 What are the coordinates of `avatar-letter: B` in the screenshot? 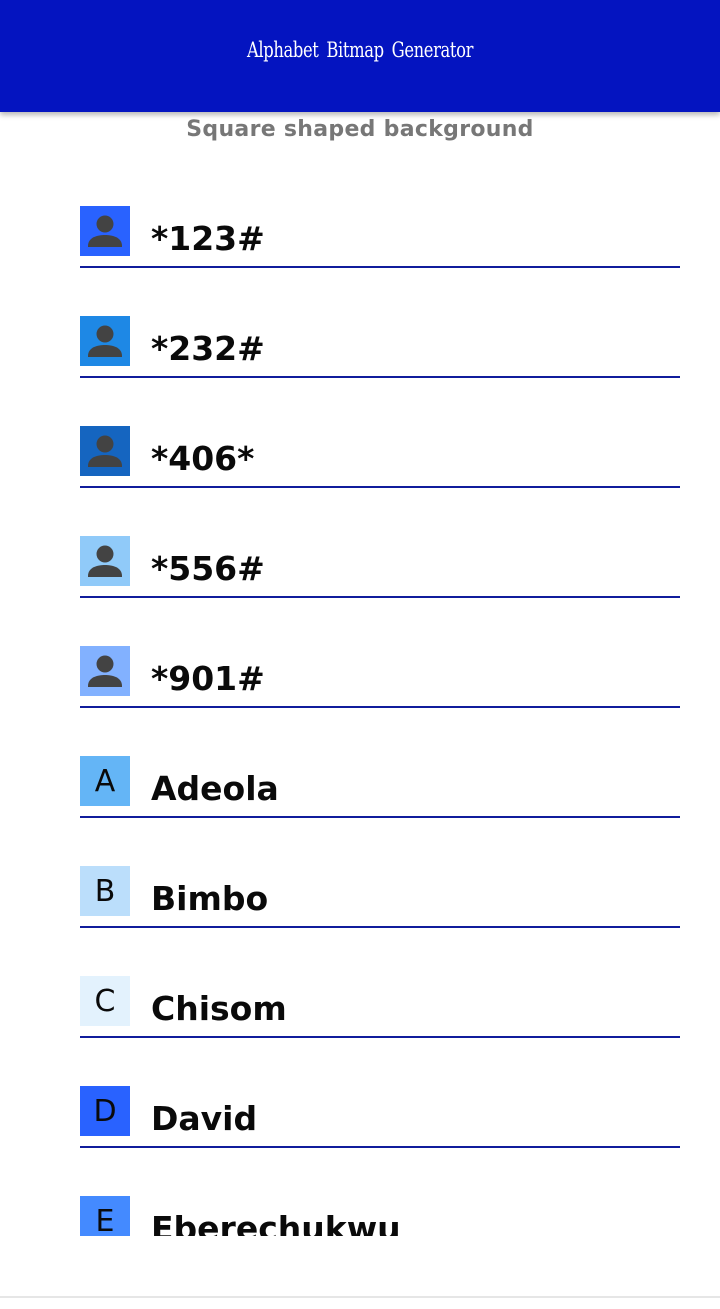 It's located at (105, 891).